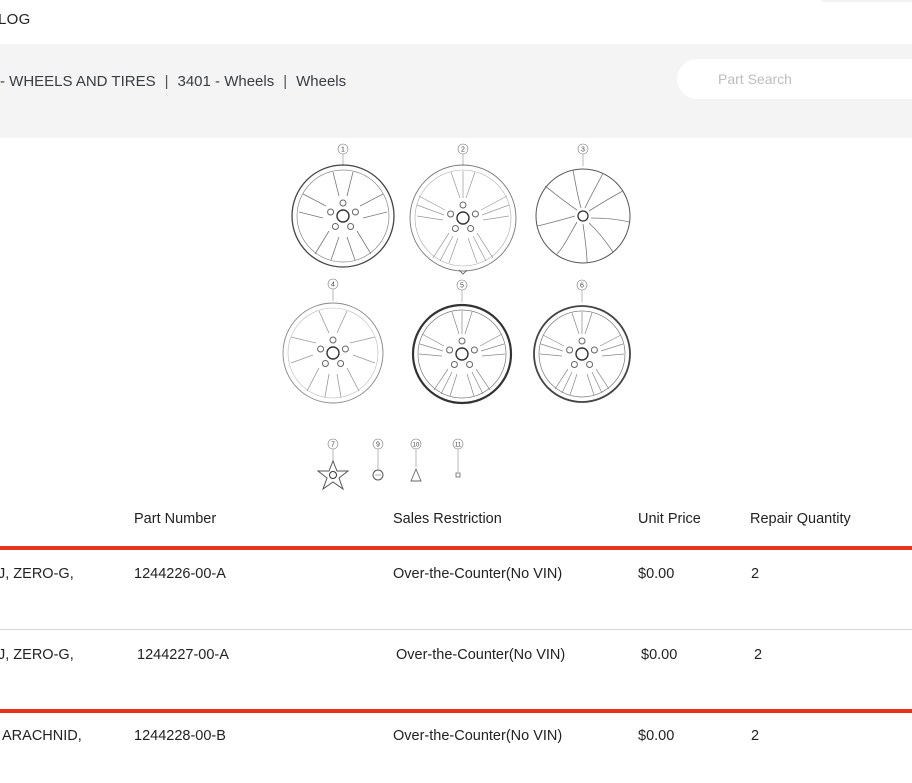 This screenshot has width=912, height=783. Describe the element at coordinates (800, 519) in the screenshot. I see `column-header-repair-quantity: Repair Quantity` at that location.